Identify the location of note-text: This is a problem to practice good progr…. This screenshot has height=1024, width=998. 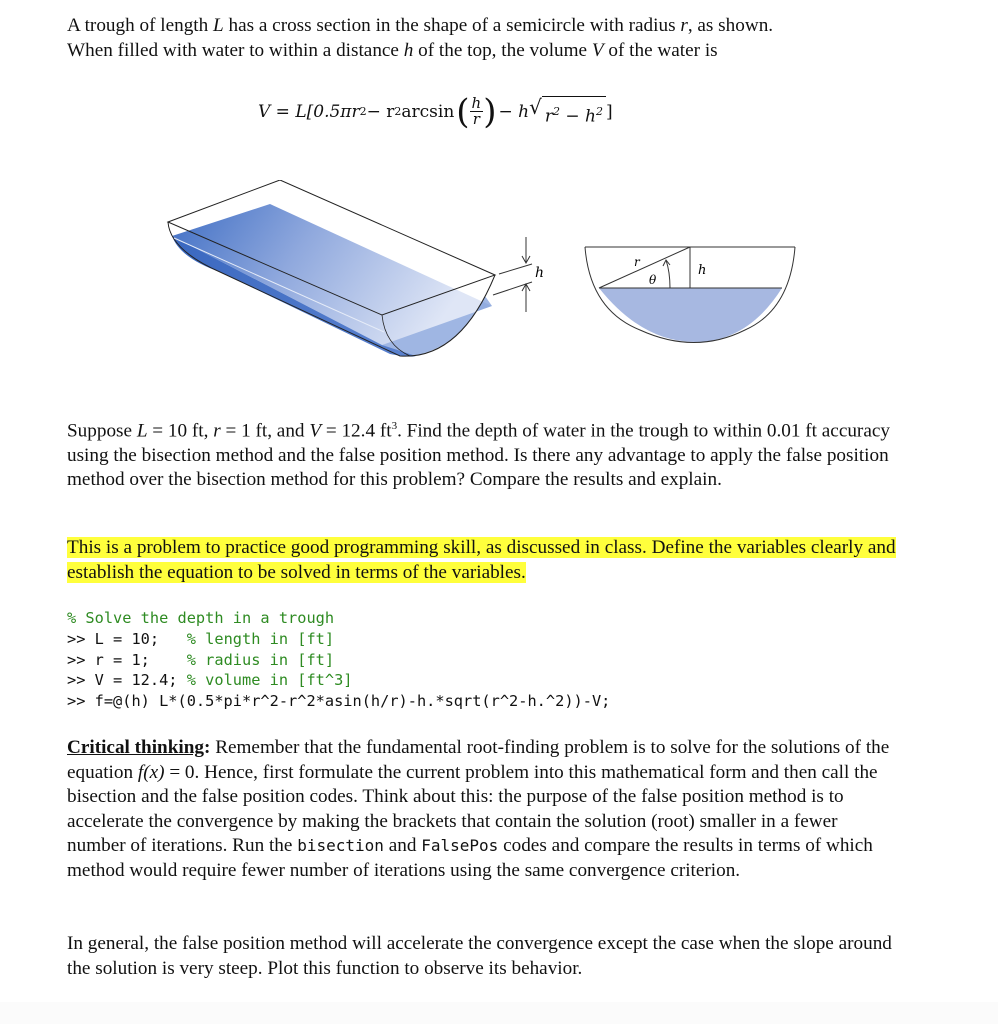
(481, 560).